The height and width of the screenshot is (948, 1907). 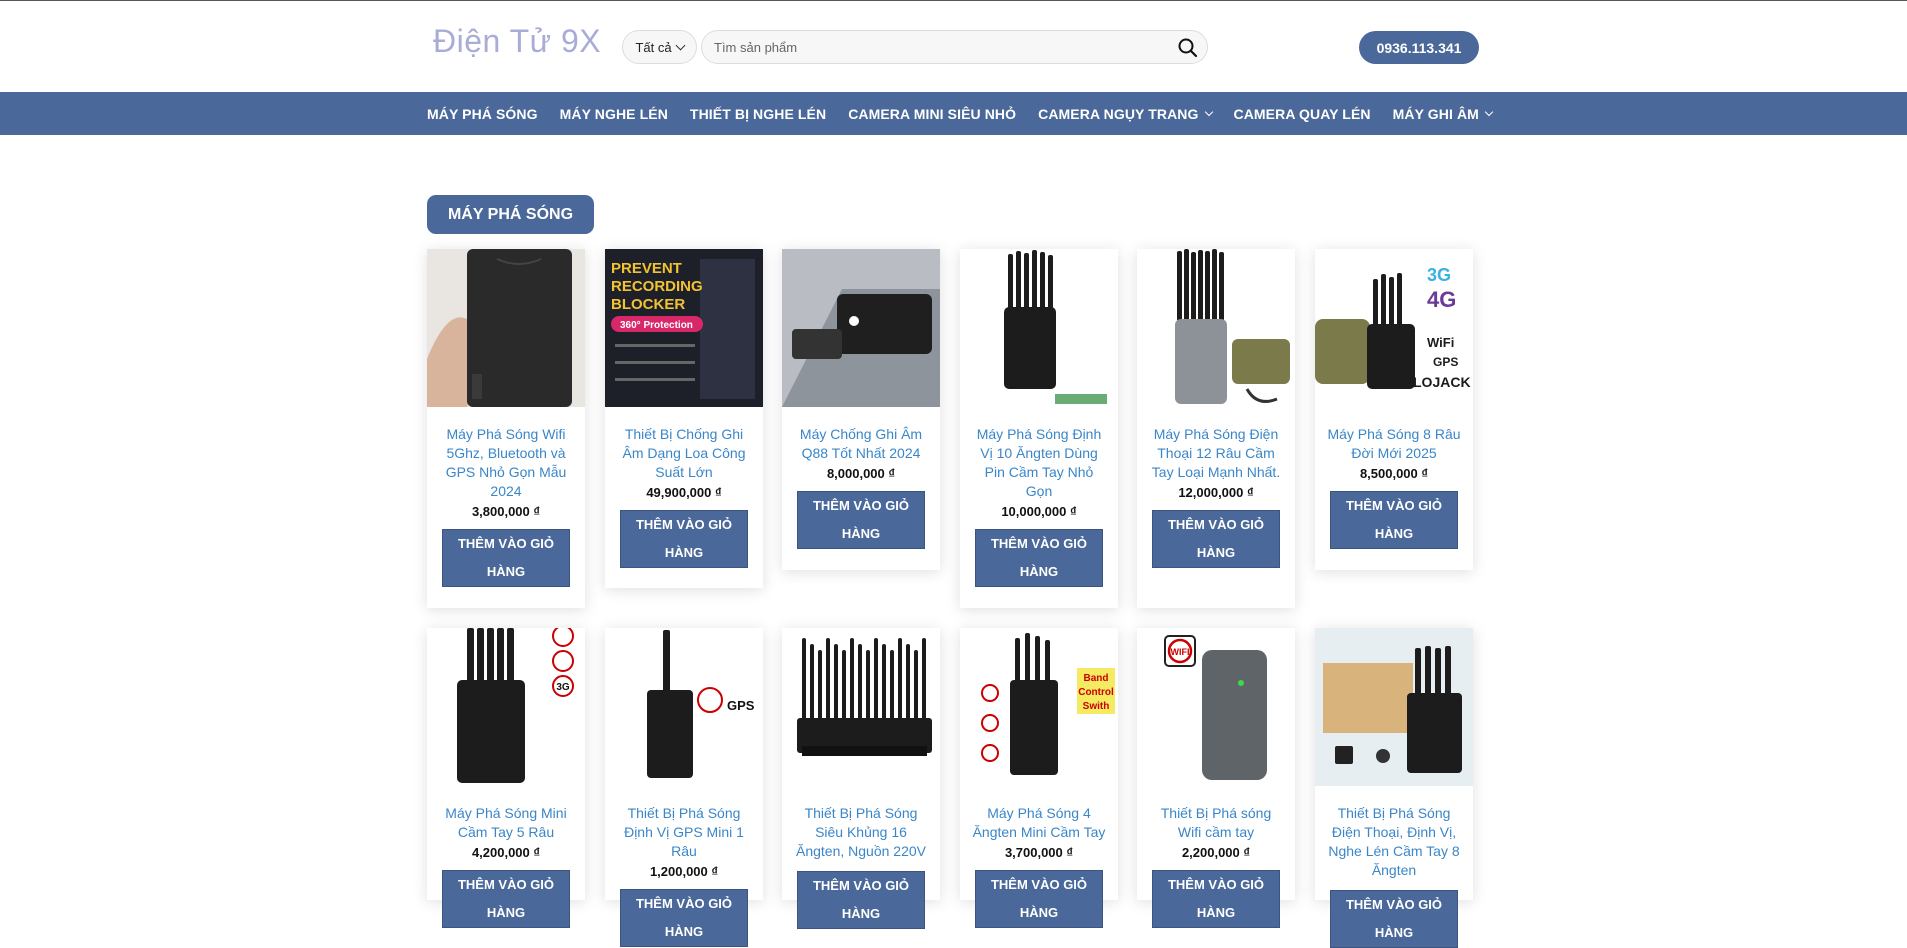 I want to click on search-icon, so click(x=1188, y=48).